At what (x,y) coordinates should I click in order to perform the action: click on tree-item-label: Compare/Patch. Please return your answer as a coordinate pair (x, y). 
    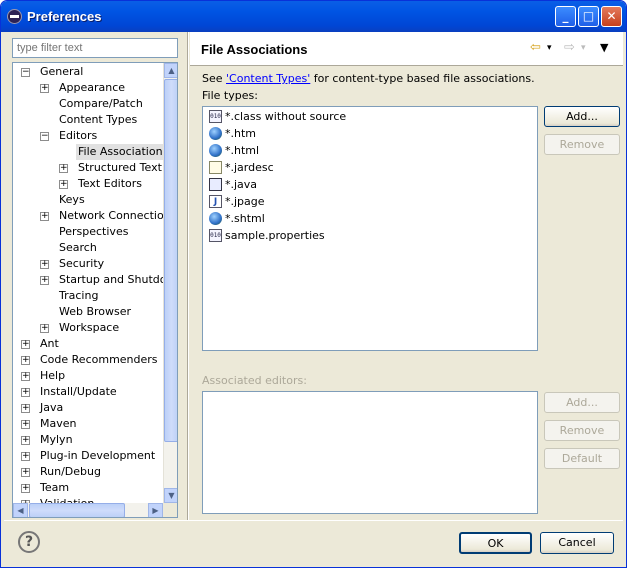
    Looking at the image, I should click on (101, 103).